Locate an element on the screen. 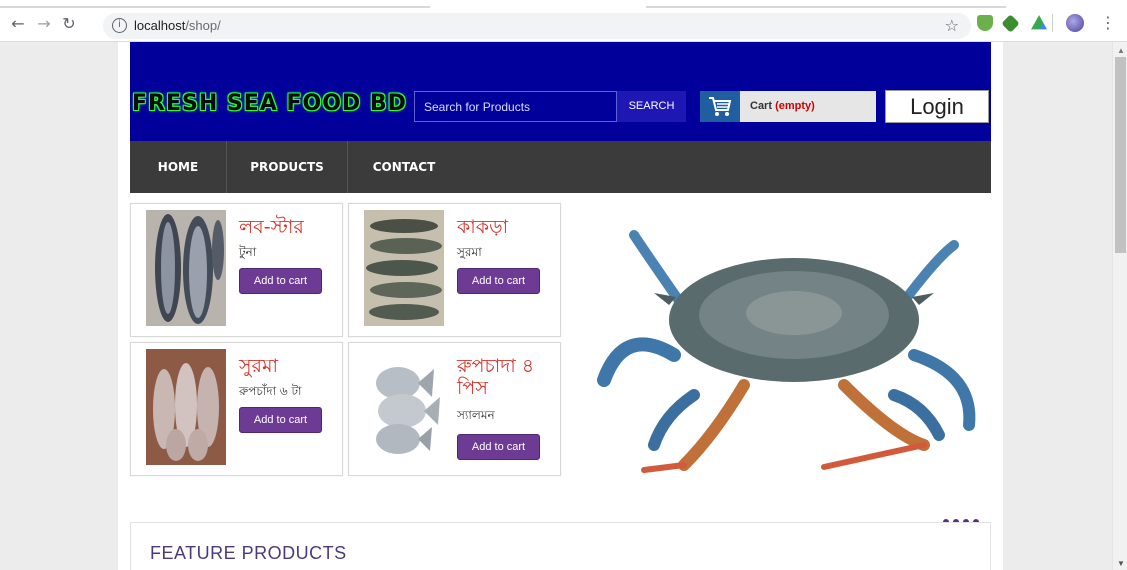 The width and height of the screenshot is (1127, 570). shield-extension-icon is located at coordinates (985, 23).